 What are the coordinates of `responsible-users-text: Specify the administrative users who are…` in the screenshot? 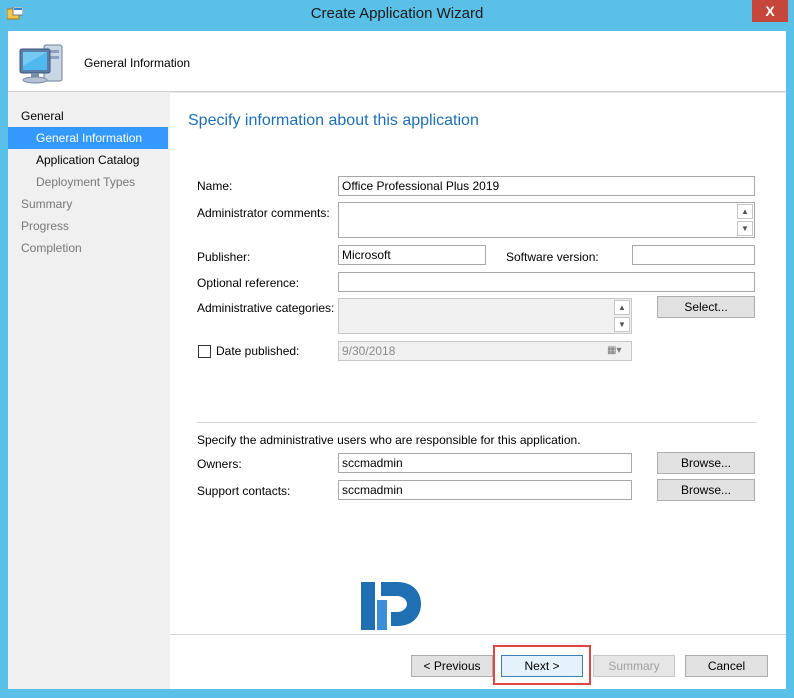 It's located at (389, 440).